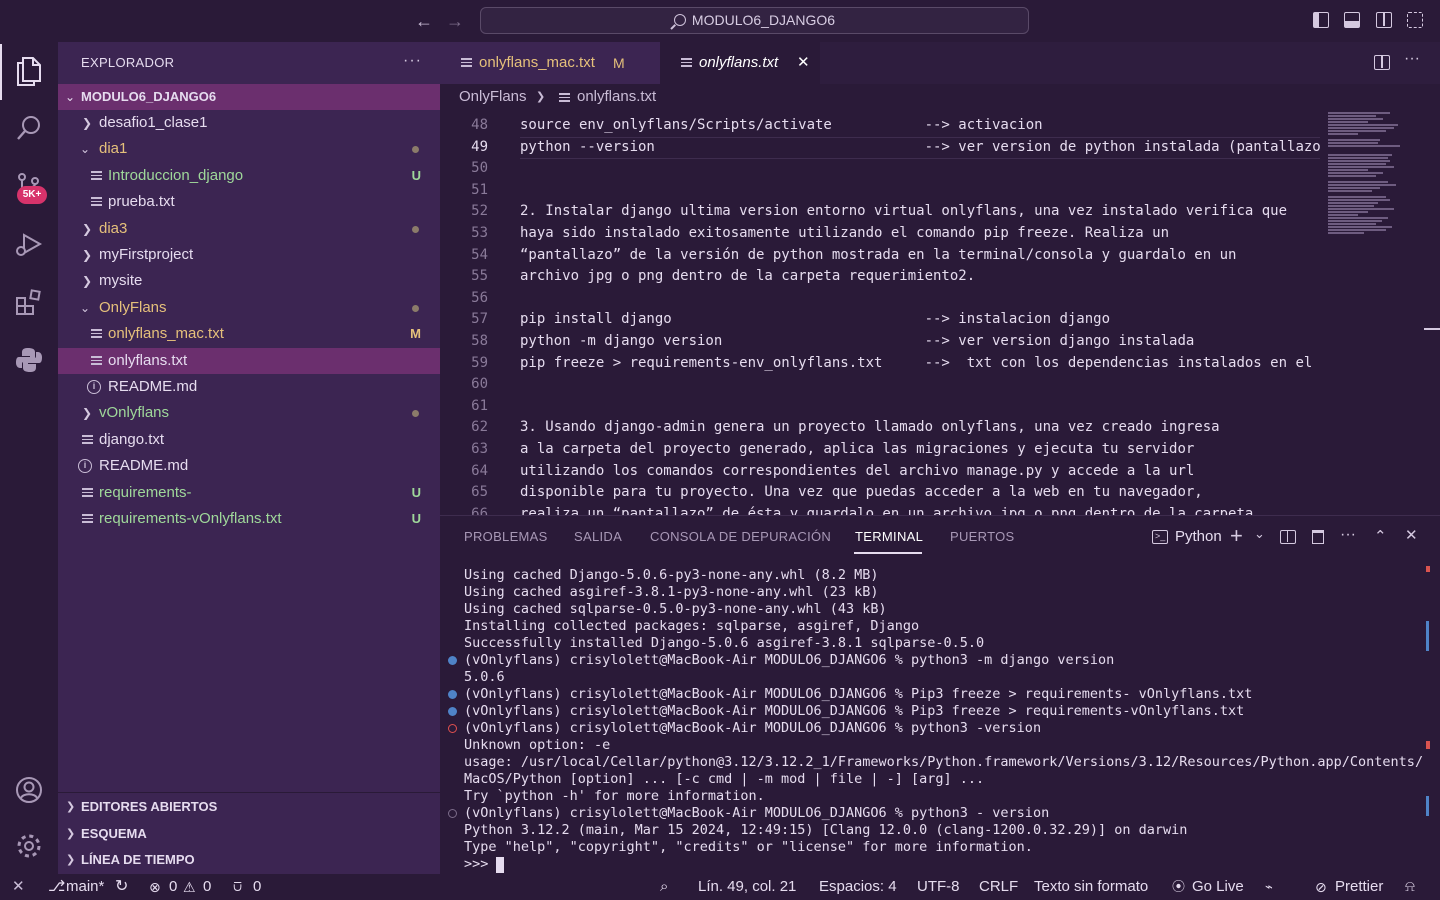 This screenshot has height=900, width=1440. I want to click on line-number: 54, so click(479, 254).